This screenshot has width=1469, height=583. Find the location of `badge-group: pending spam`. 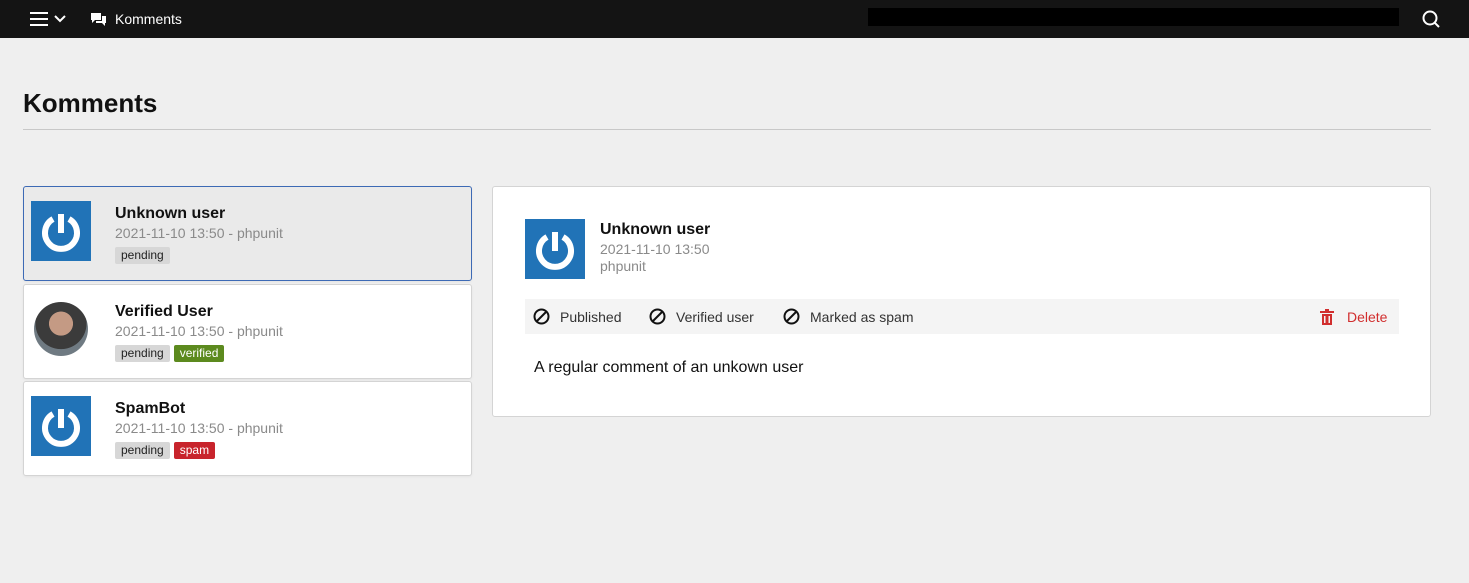

badge-group: pending spam is located at coordinates (165, 450).